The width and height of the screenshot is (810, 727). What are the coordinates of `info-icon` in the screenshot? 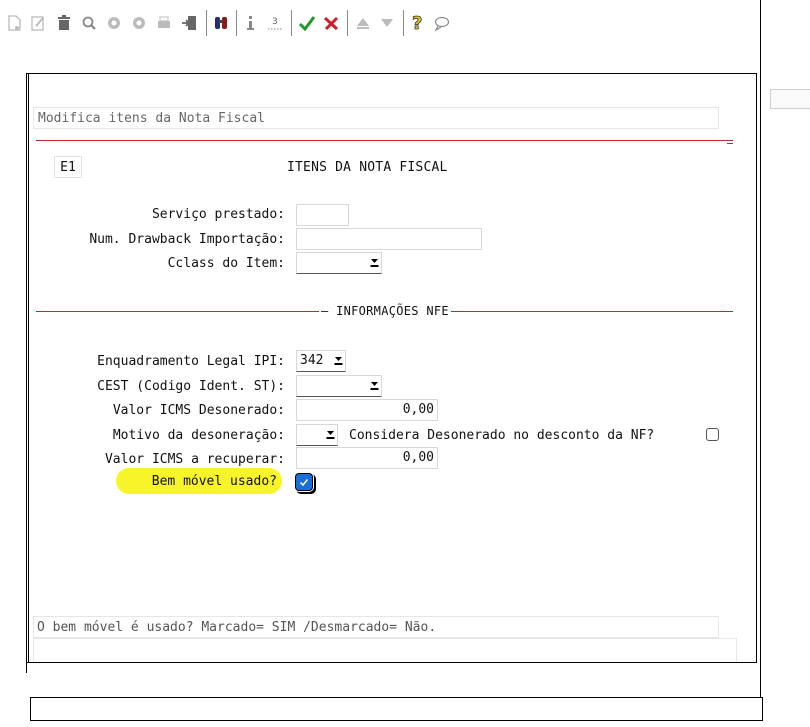 It's located at (251, 23).